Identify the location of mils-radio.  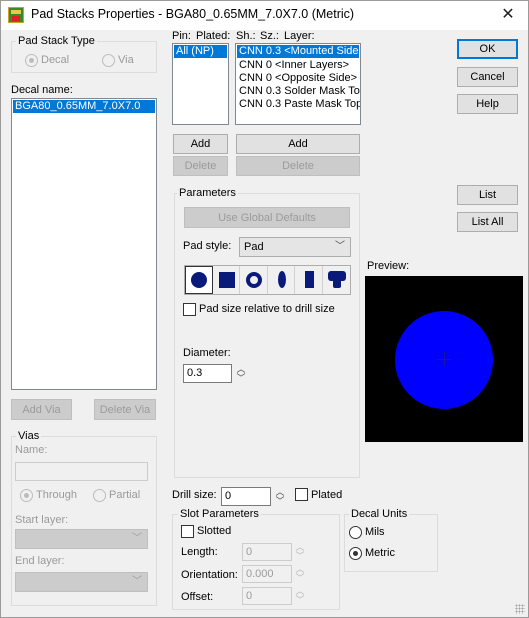
(355, 532).